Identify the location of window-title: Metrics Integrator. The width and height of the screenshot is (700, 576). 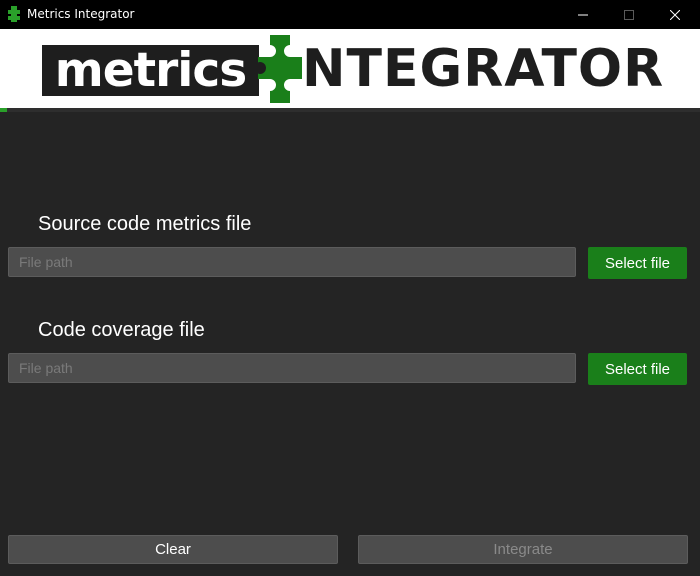
(81, 14).